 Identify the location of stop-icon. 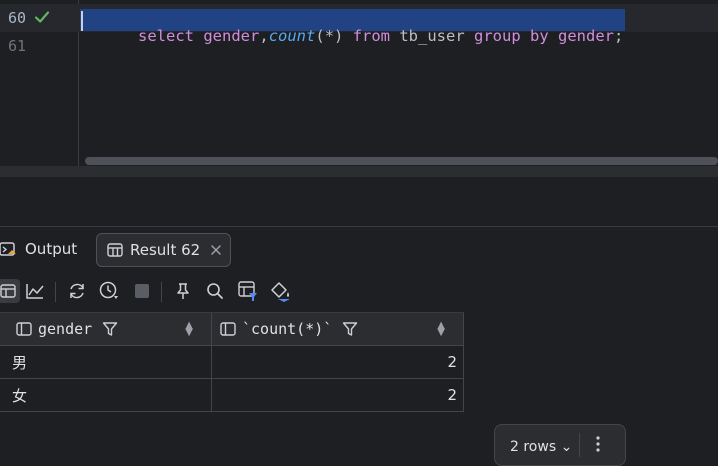
(142, 291).